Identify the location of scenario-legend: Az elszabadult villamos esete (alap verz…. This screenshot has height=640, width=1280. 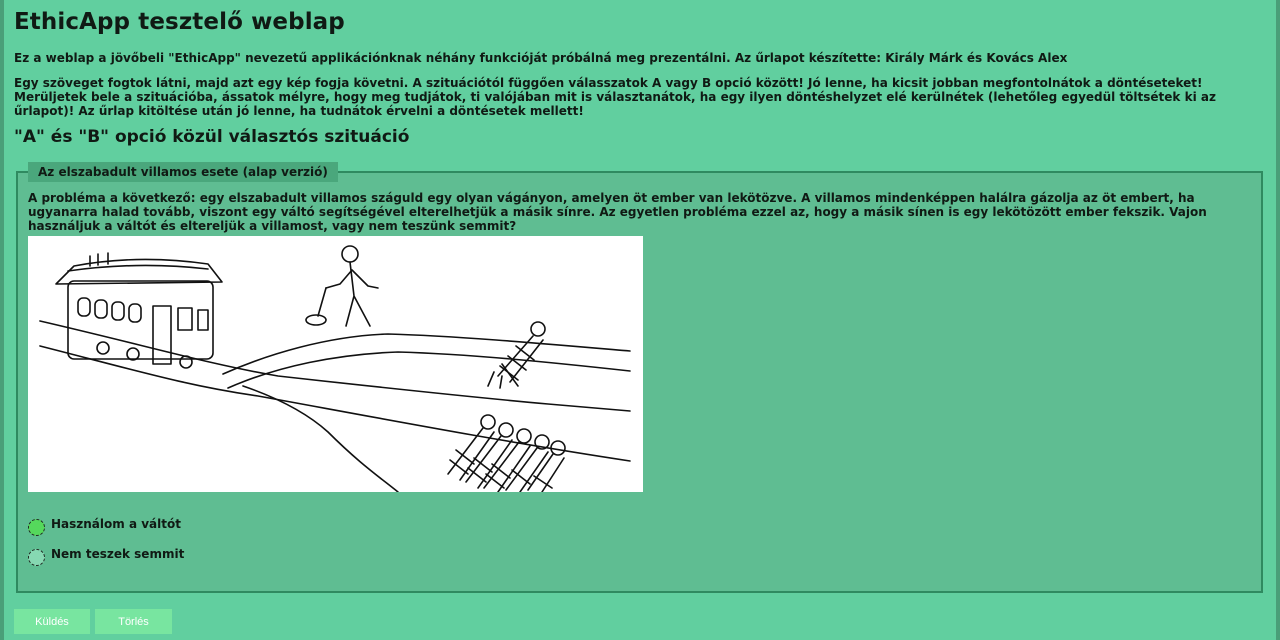
(183, 172).